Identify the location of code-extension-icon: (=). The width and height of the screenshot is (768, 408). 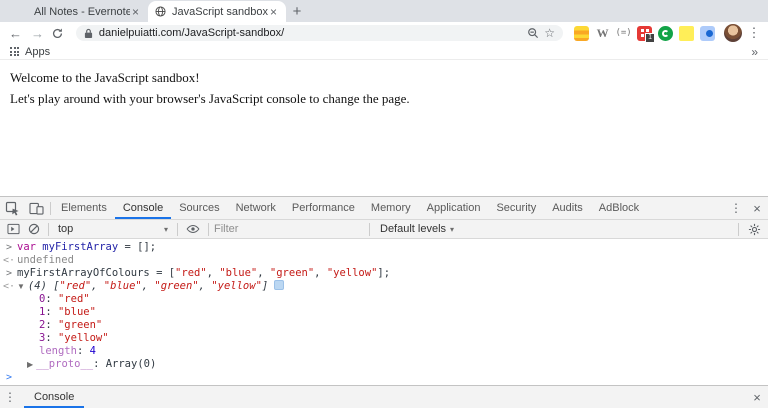
(623, 33).